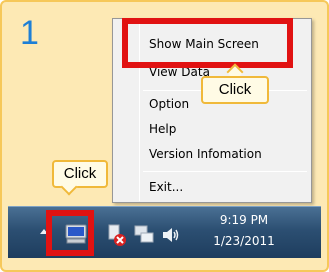 This screenshot has height=272, width=329. I want to click on menu-item-version-information: Version Infomation, so click(205, 154).